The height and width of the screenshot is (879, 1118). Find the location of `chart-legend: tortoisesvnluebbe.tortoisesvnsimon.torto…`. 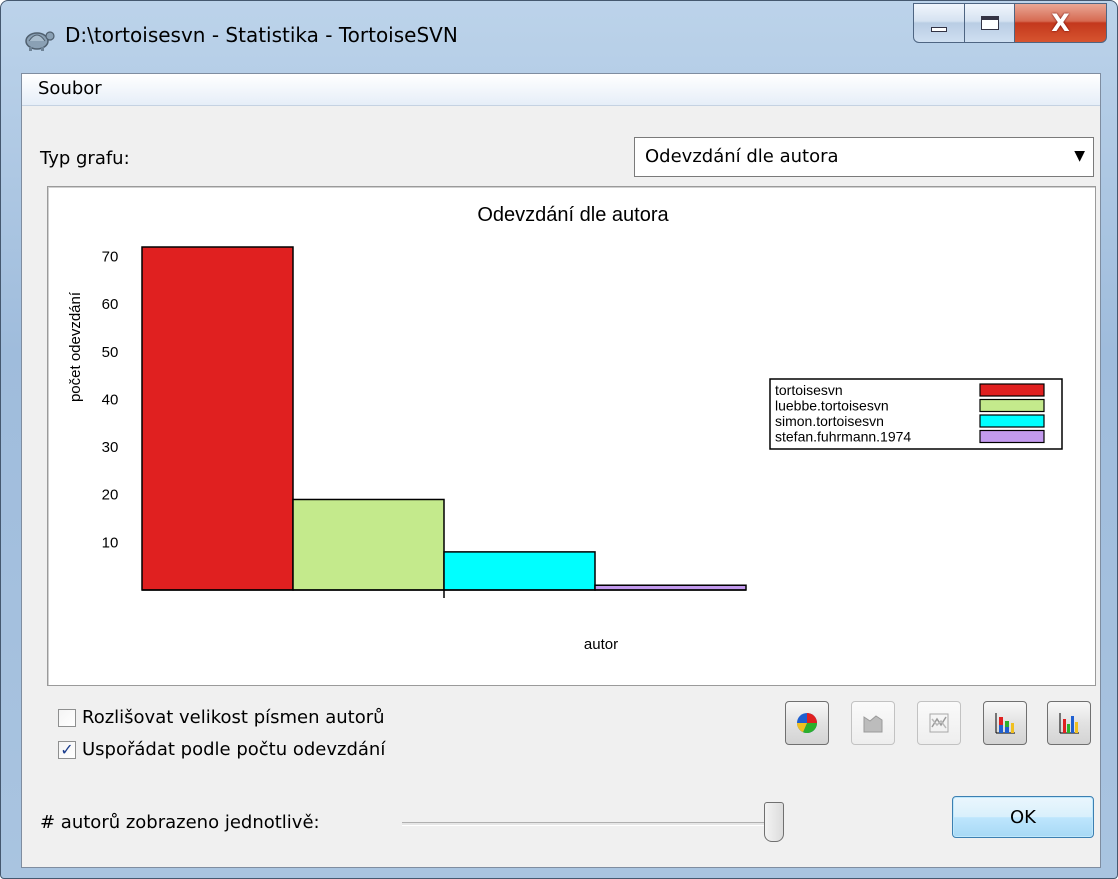

chart-legend: tortoisesvnluebbe.tortoisesvnsimon.torto… is located at coordinates (916, 414).